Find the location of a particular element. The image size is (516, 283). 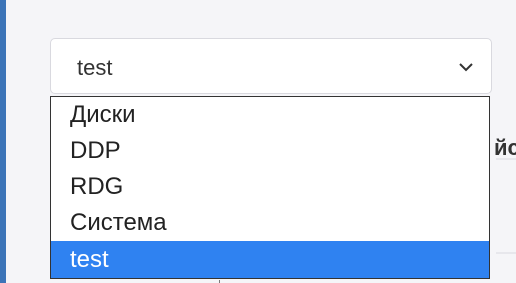

dropdown-option-ddp: DDP is located at coordinates (270, 151).